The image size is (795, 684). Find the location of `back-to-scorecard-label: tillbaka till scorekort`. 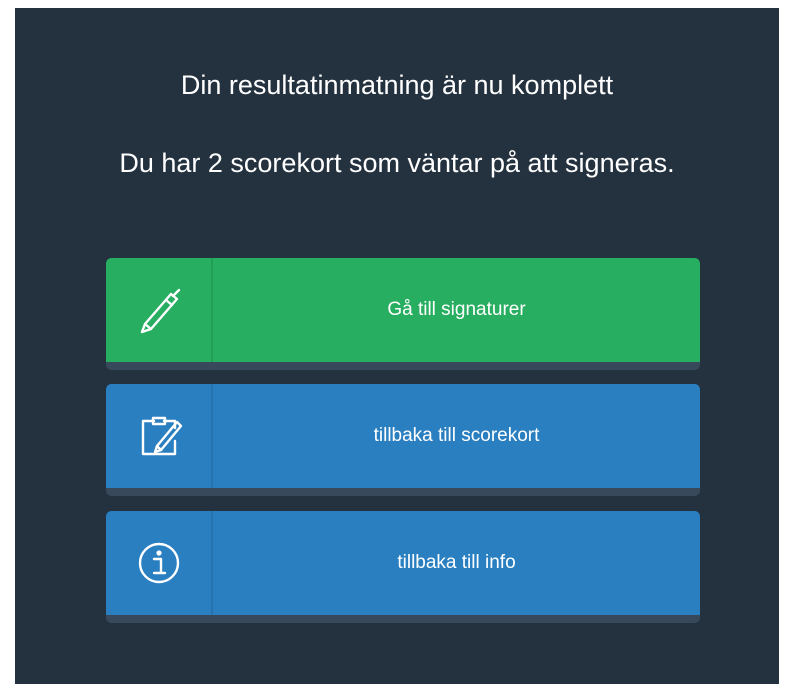

back-to-scorecard-label: tillbaka till scorekort is located at coordinates (456, 435).